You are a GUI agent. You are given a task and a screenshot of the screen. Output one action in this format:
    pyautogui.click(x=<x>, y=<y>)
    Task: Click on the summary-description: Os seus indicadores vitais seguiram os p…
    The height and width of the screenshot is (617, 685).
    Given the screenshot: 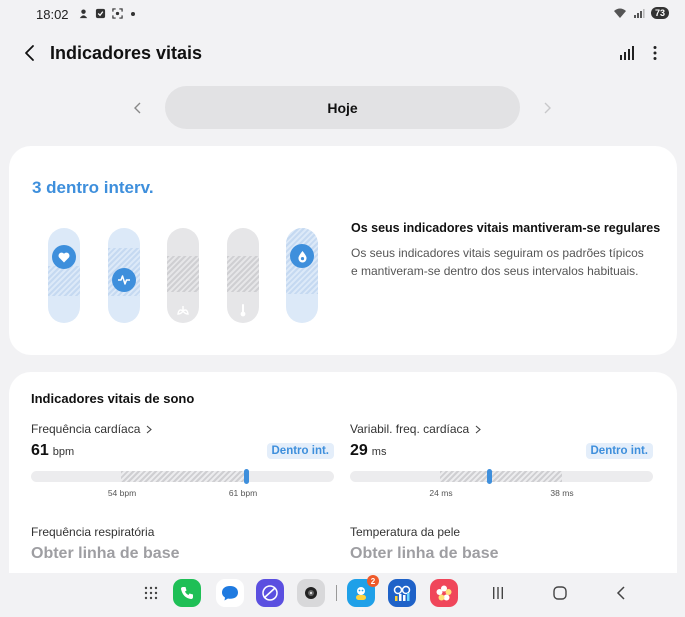 What is the action you would take?
    pyautogui.click(x=497, y=262)
    